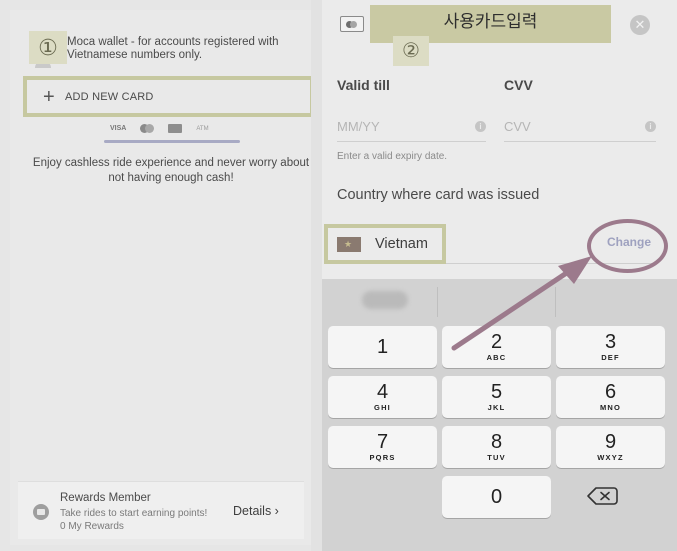 The image size is (677, 551). Describe the element at coordinates (496, 342) in the screenshot. I see `key-digit: 2` at that location.